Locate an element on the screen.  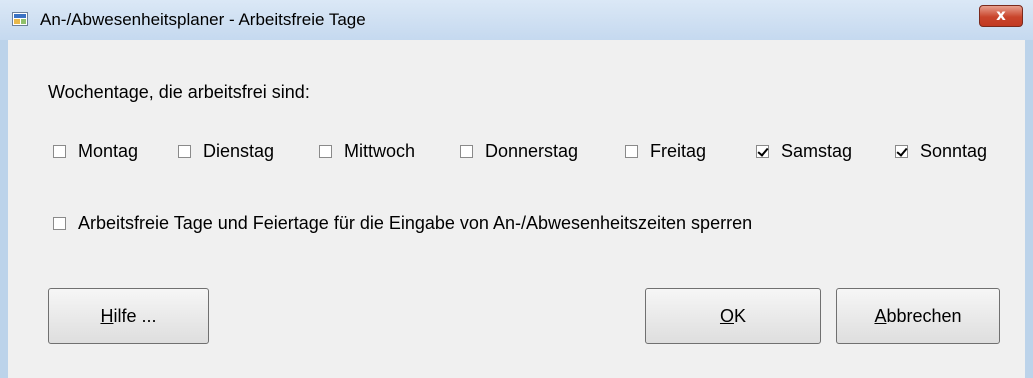
checkbox-donnerstag is located at coordinates (466, 151).